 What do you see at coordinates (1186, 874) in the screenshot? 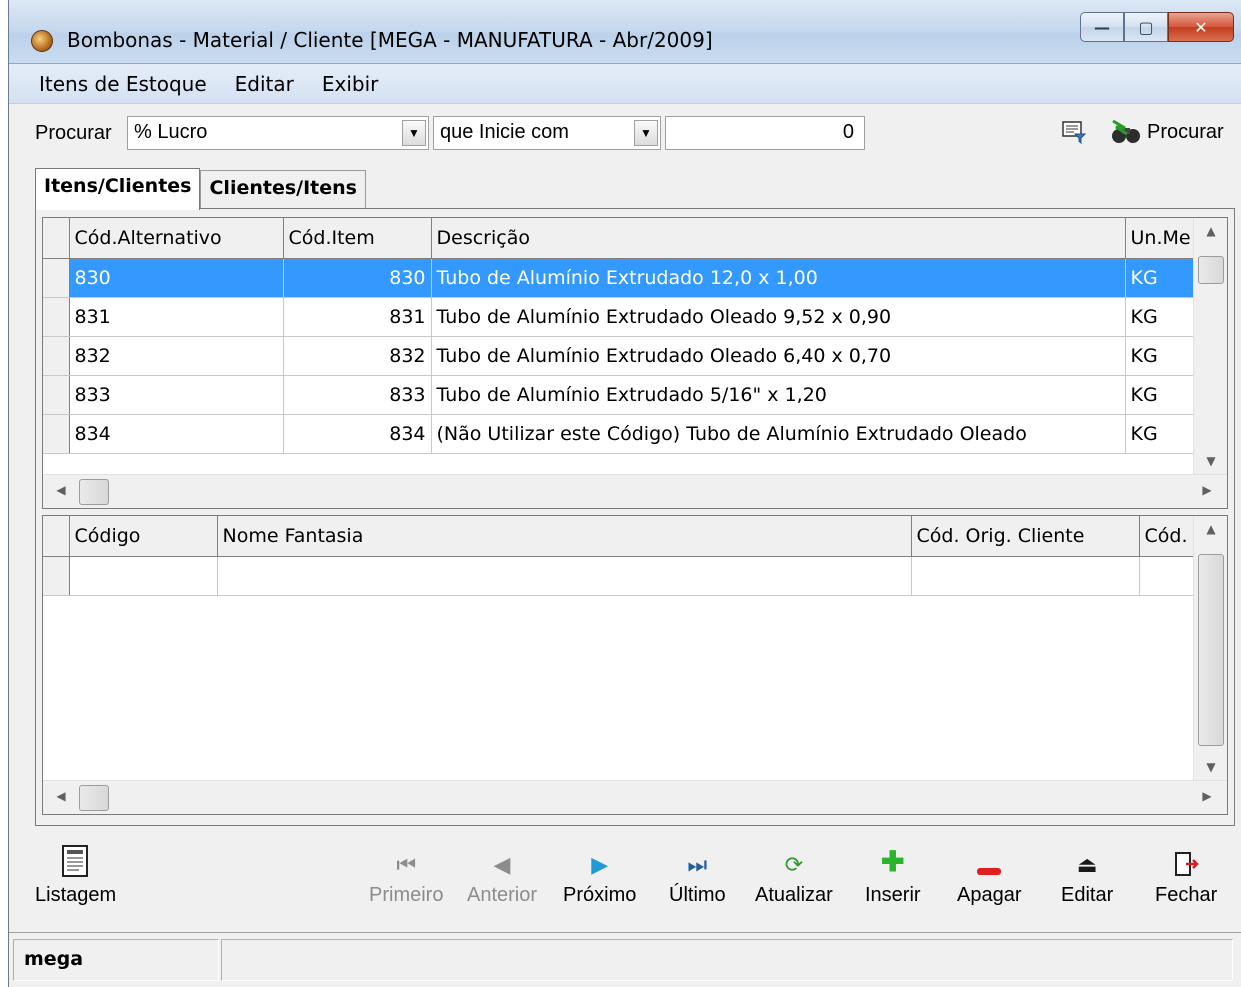
I see `fechar-button: Fechar` at bounding box center [1186, 874].